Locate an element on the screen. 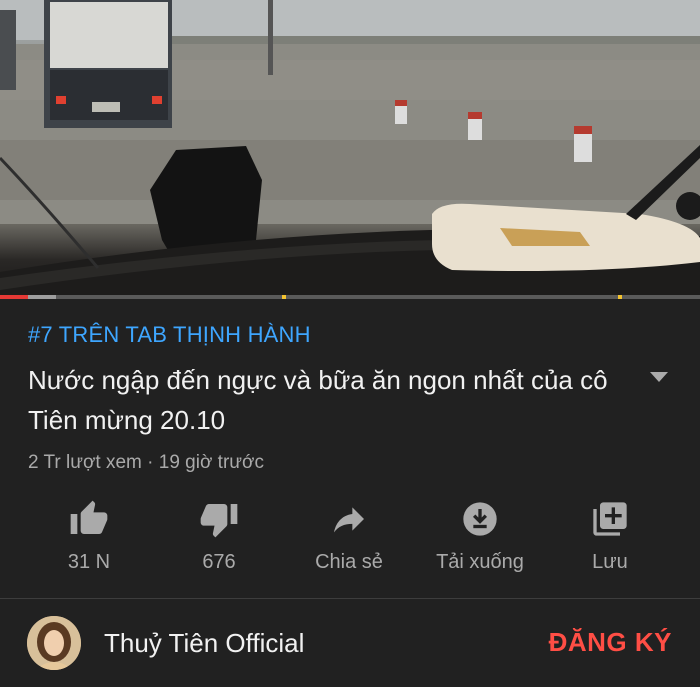 The width and height of the screenshot is (700, 687). save-button: Lưu is located at coordinates (610, 540).